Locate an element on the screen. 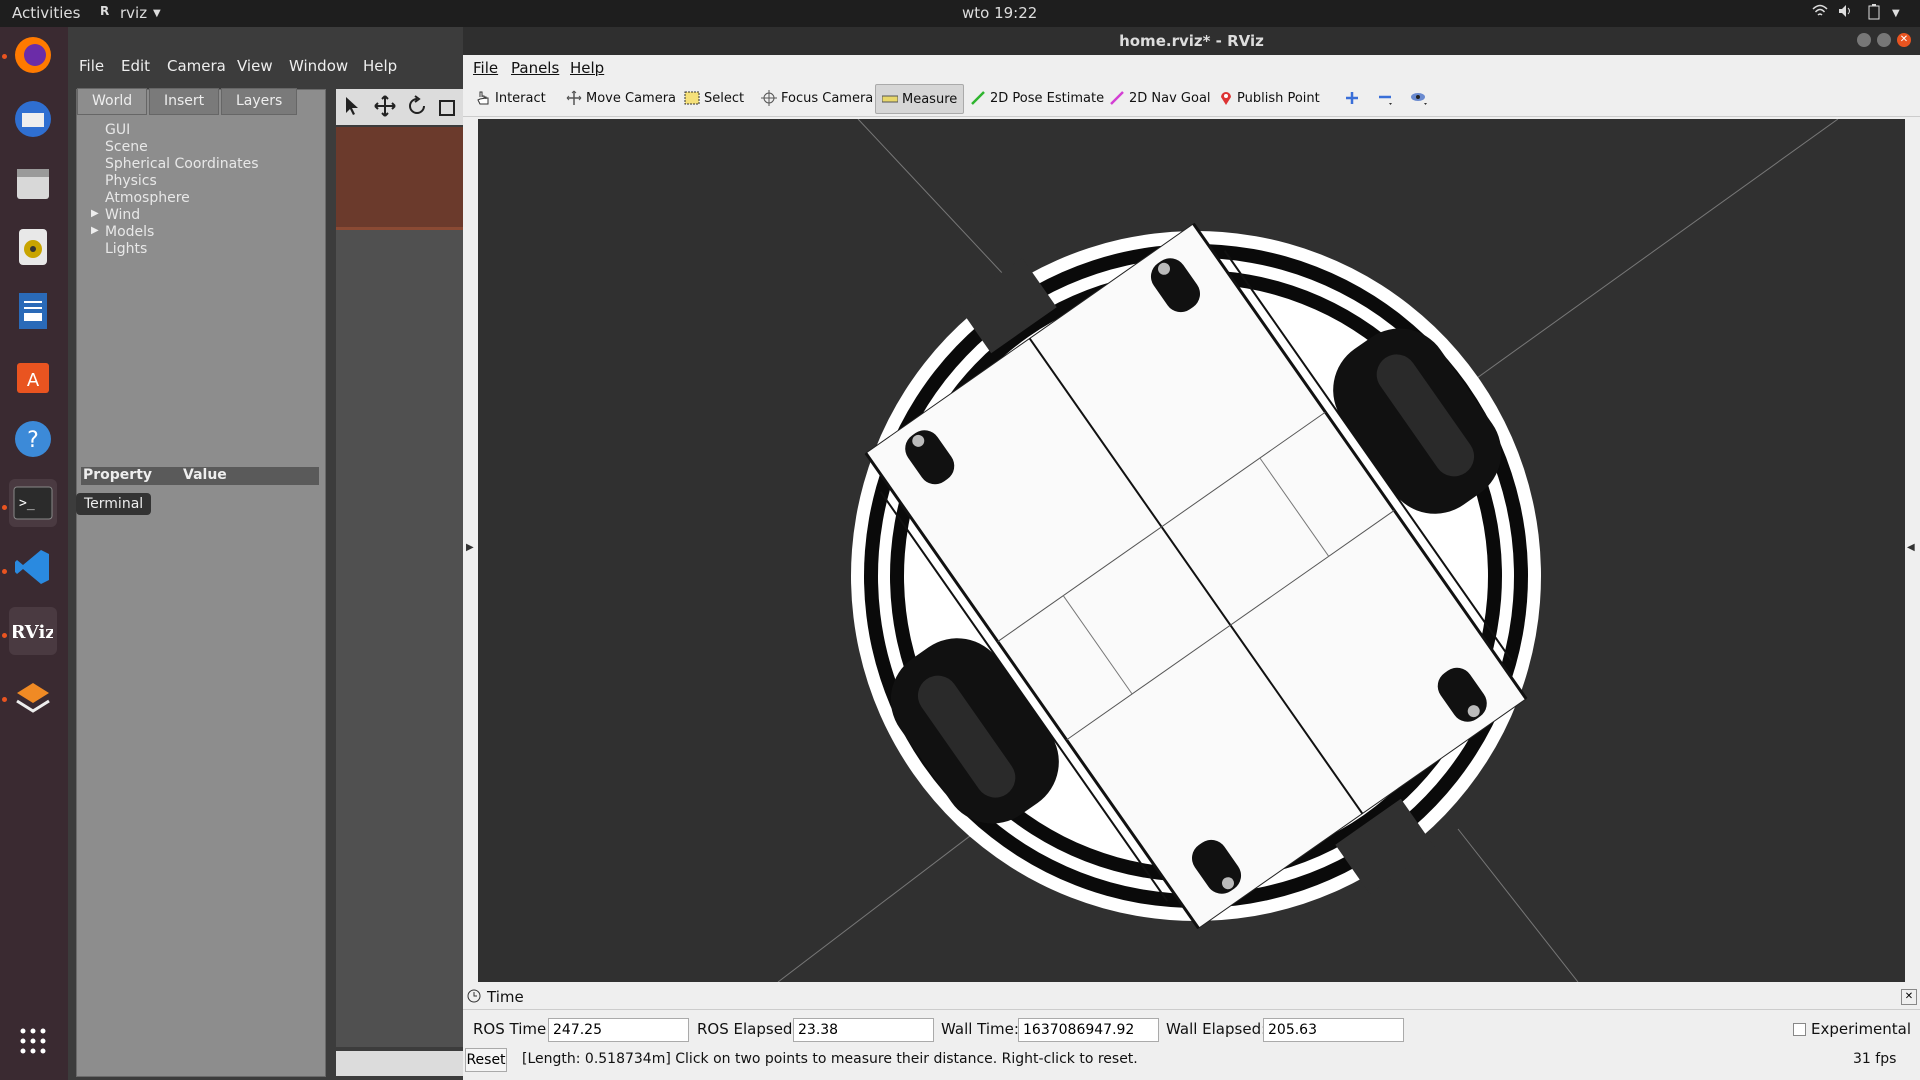  rviz-small-icon: R is located at coordinates (105, 11).